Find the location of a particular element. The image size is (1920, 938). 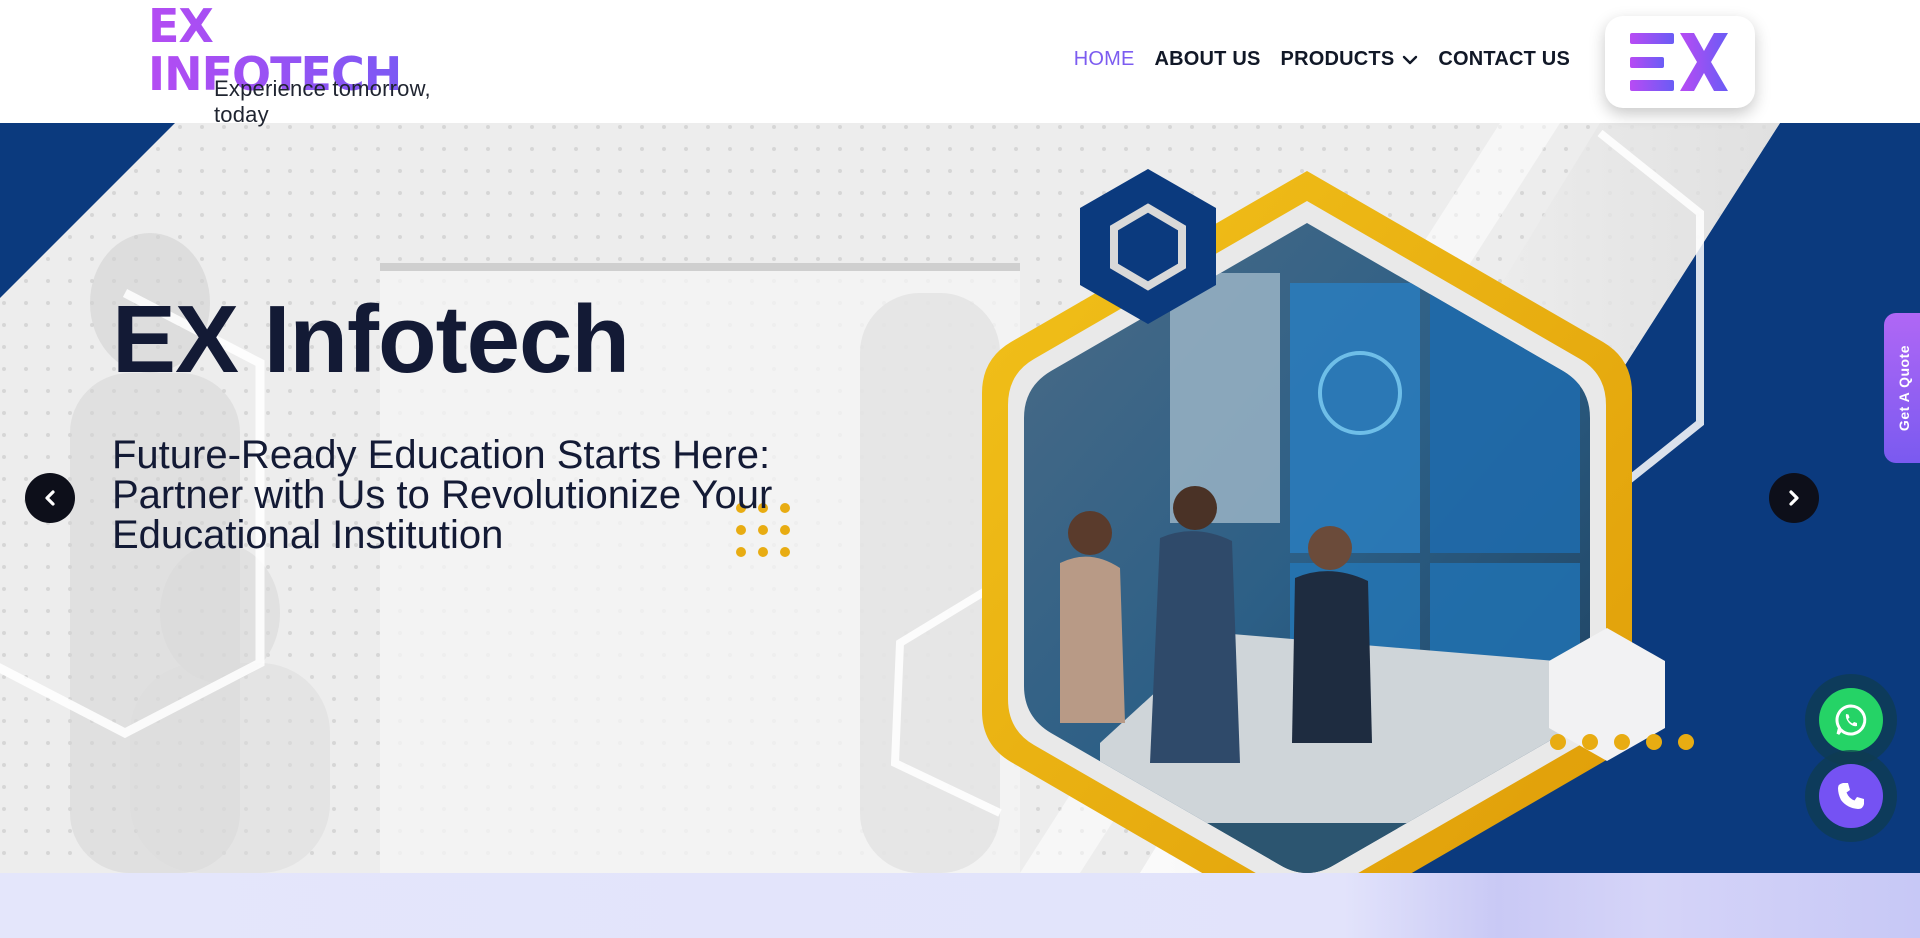

nav-home: HOME is located at coordinates (1104, 59).